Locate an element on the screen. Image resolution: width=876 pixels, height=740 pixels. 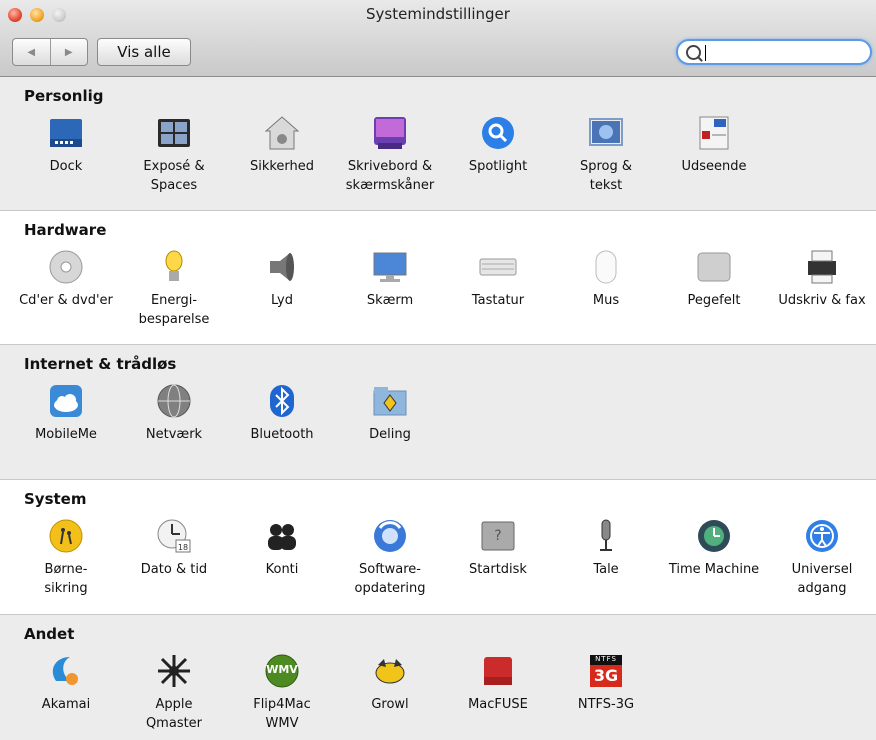
pref-pane-item: Tale is located at coordinates (606, 547).